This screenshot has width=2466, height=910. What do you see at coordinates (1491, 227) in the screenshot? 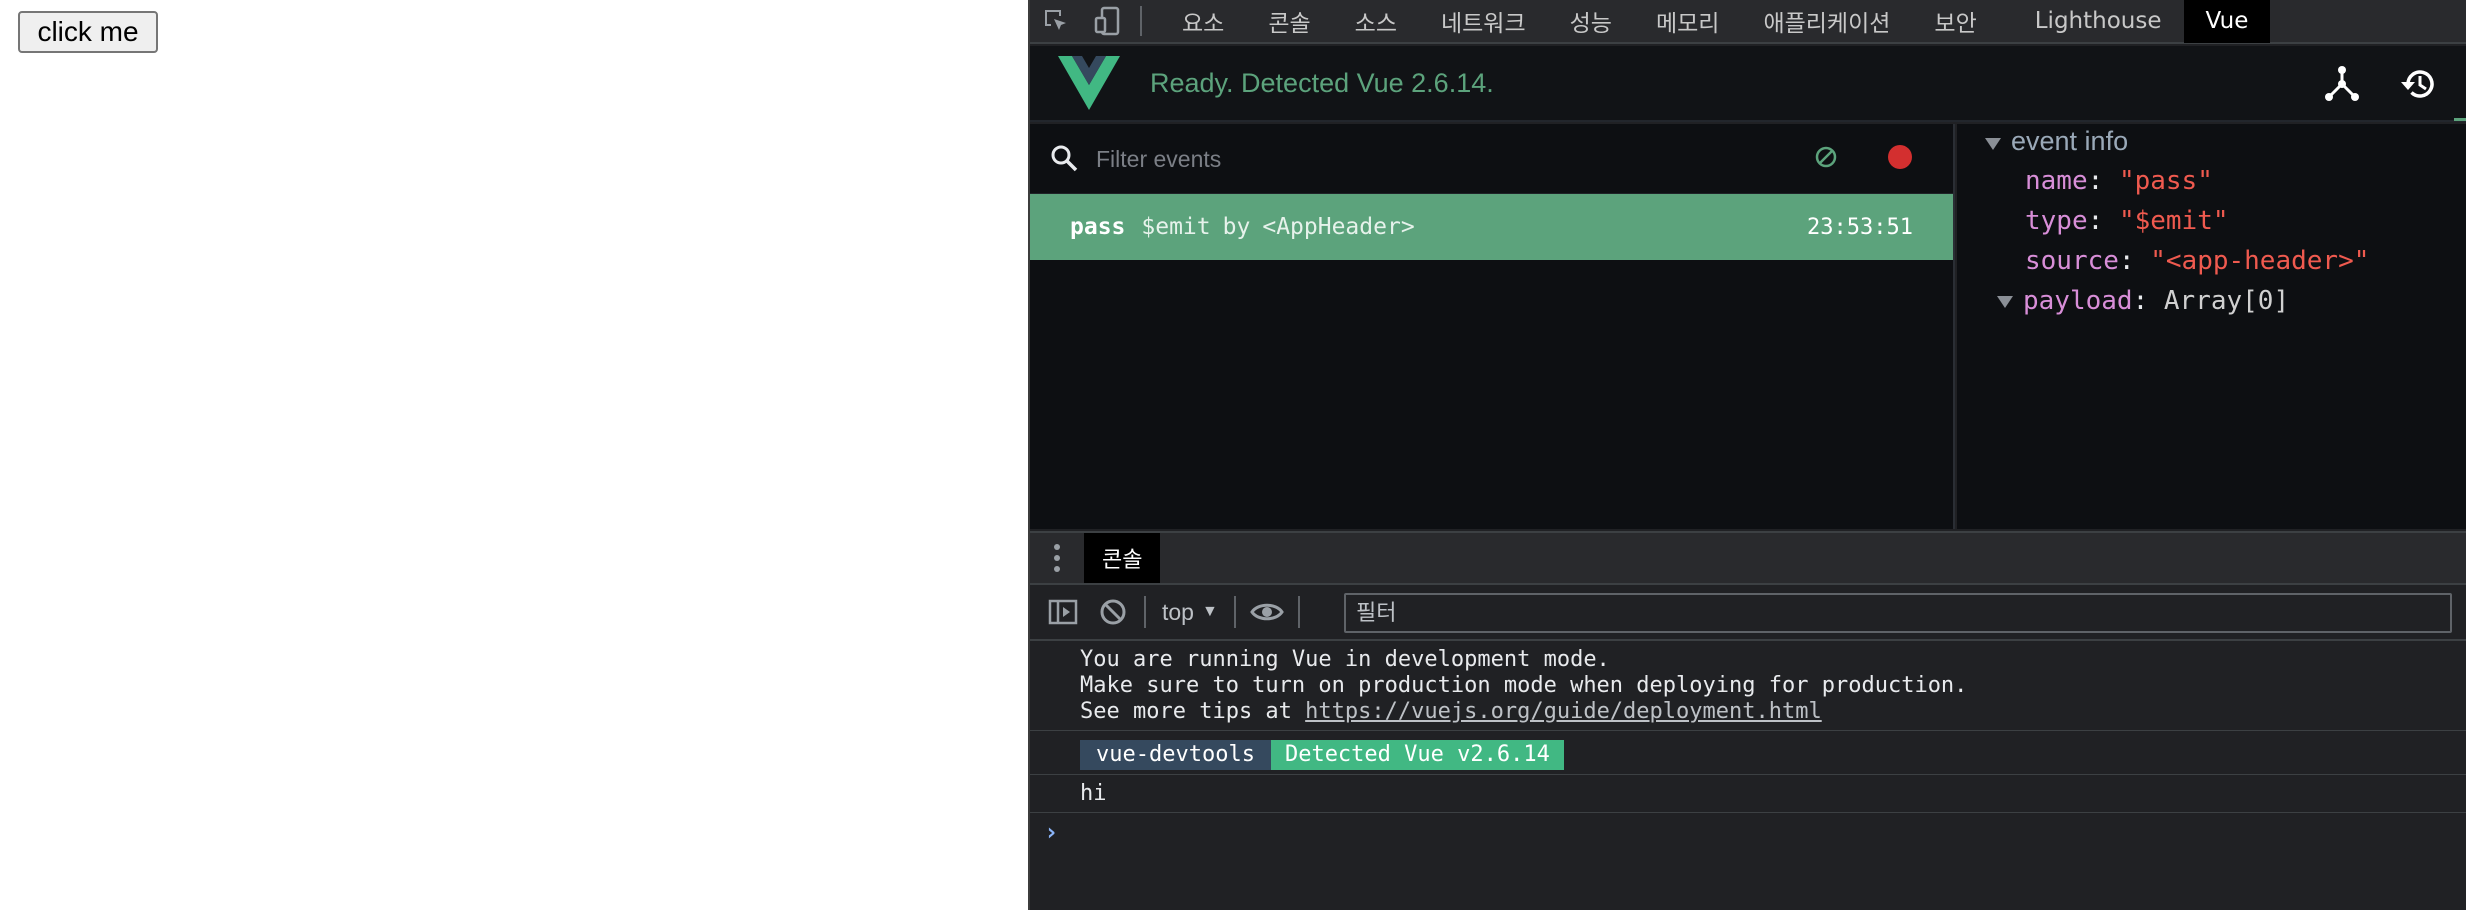
I see `event-row: pass $emit by <AppHeader> 23:53:51` at bounding box center [1491, 227].